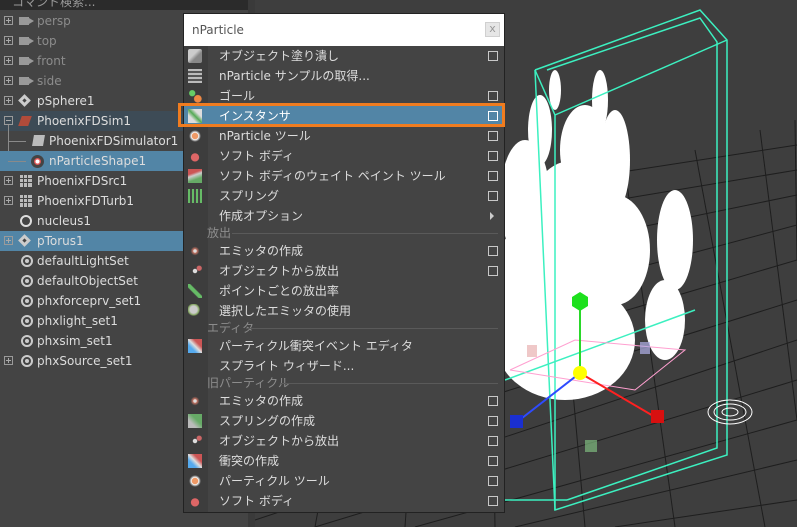  I want to click on menu-title-bar: nParticle x, so click(344, 30).